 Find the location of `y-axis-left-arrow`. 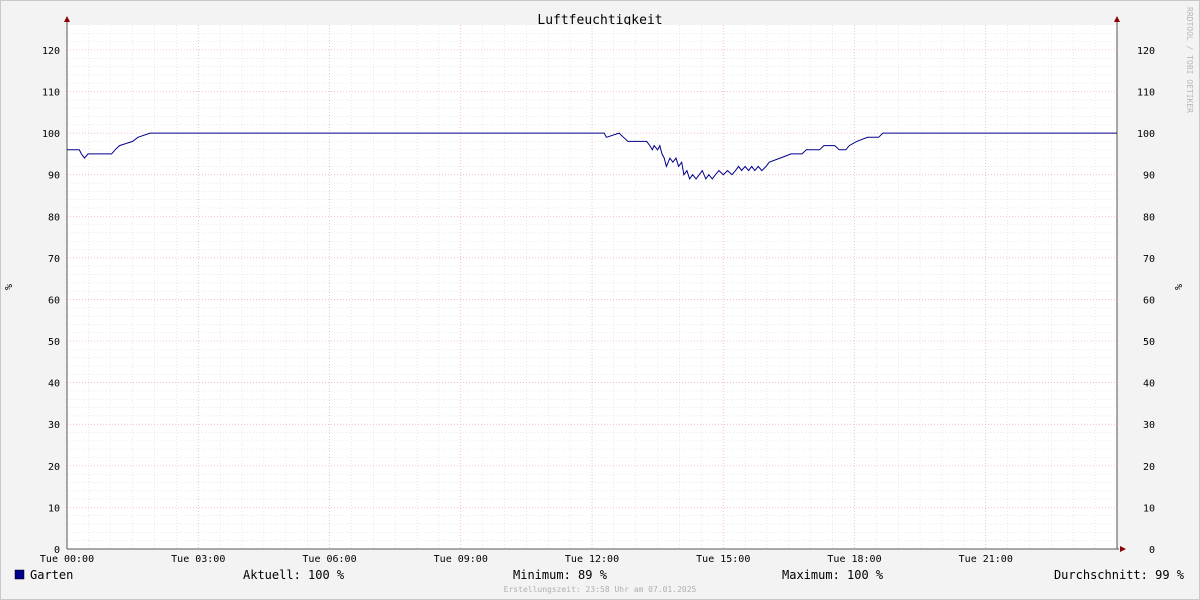

y-axis-left-arrow is located at coordinates (67, 19).